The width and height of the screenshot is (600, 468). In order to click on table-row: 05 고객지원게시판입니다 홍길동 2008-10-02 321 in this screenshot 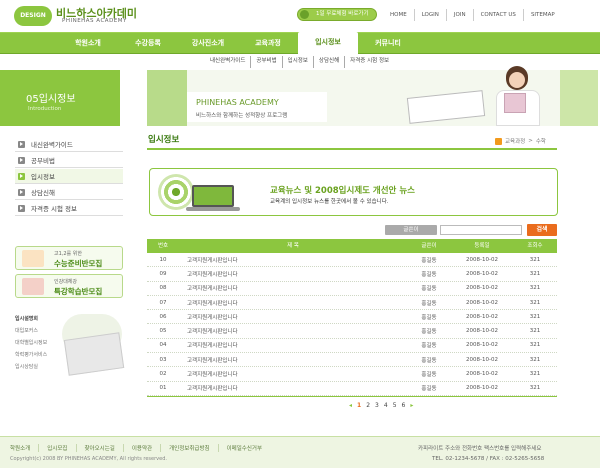, I will do `click(352, 331)`.